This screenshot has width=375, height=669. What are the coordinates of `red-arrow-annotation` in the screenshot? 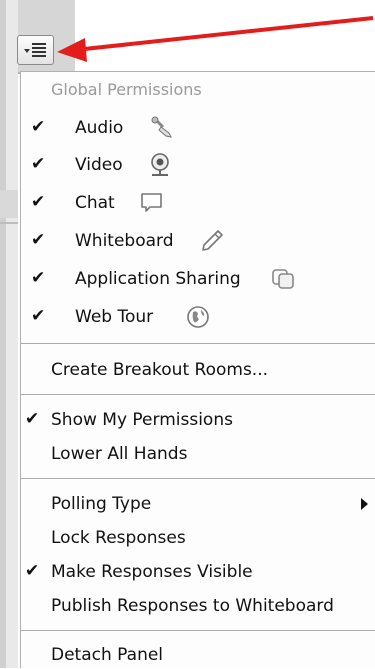 It's located at (215, 39).